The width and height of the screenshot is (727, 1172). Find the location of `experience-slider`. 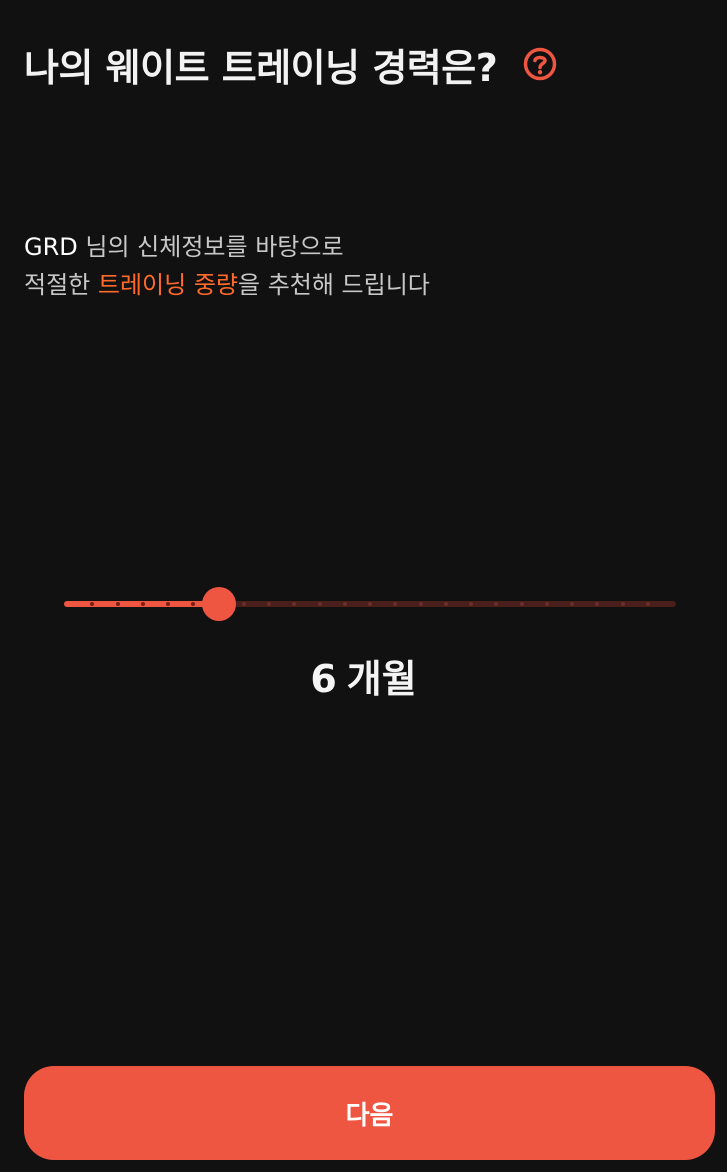

experience-slider is located at coordinates (370, 604).